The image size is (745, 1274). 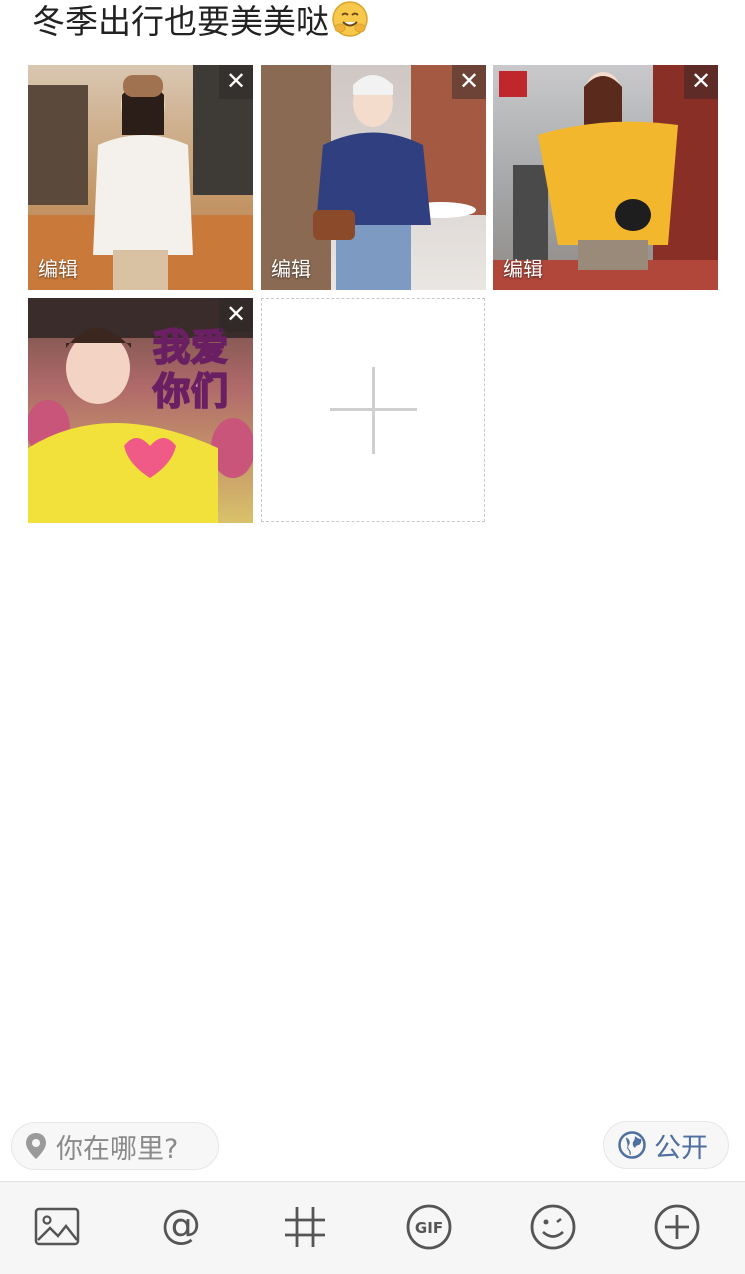 What do you see at coordinates (36, 1146) in the screenshot?
I see `location-pin-icon` at bounding box center [36, 1146].